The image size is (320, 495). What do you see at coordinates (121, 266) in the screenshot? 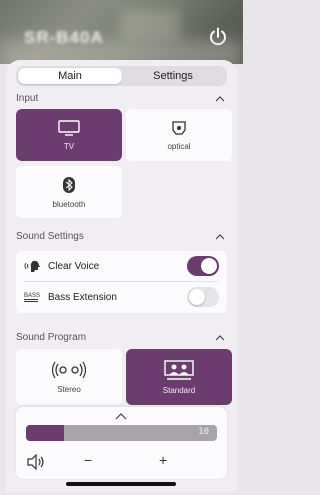
I see `clear-voice-row: Clear Voice` at bounding box center [121, 266].